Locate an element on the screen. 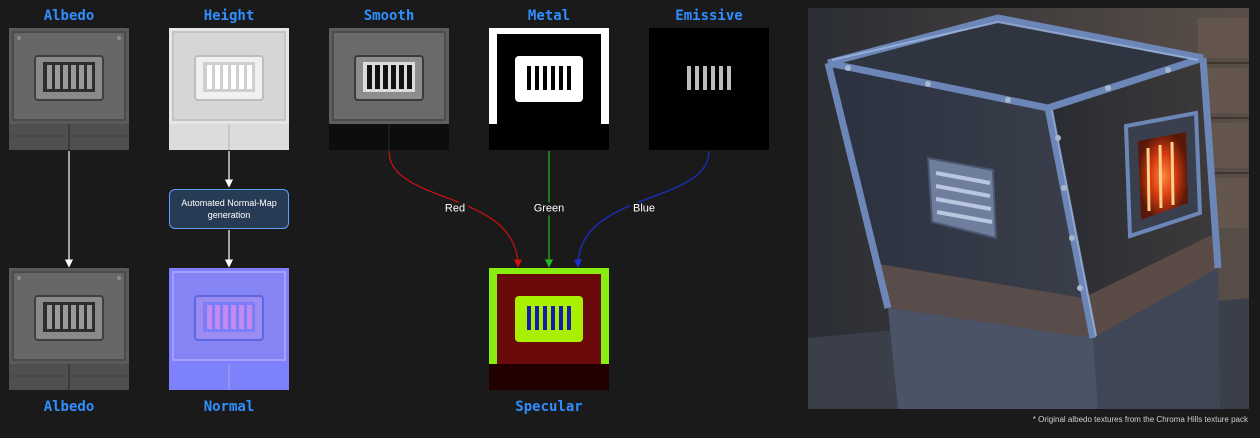  height-texture is located at coordinates (229, 89).